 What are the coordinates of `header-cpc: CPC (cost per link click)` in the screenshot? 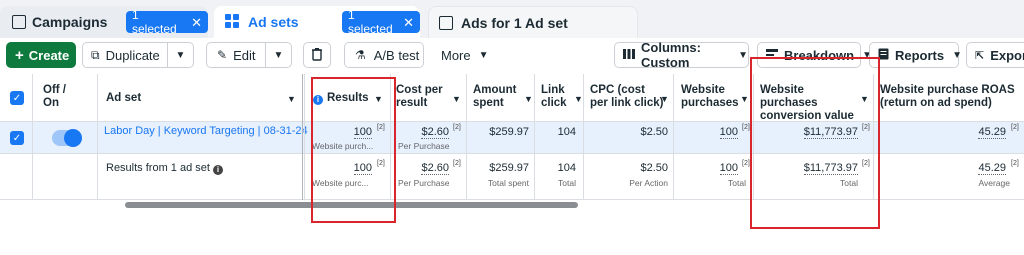 It's located at (627, 97).